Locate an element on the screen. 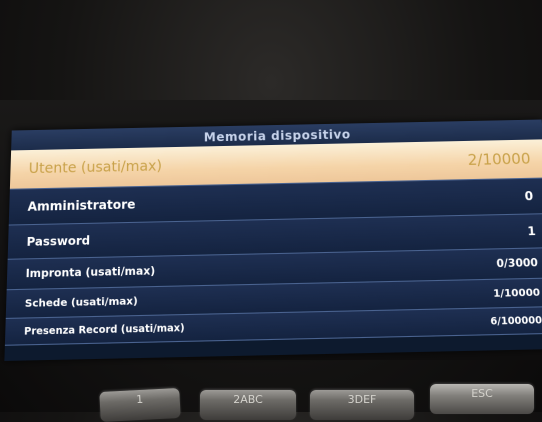 The image size is (542, 422). key-3-button: 3DEF is located at coordinates (362, 405).